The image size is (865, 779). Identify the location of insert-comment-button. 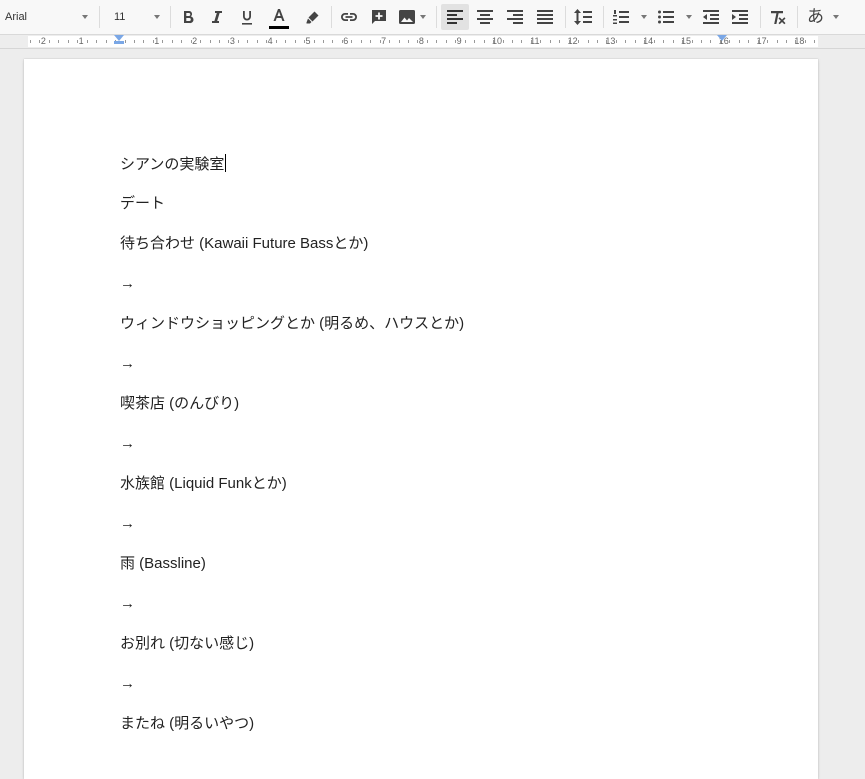
(379, 17).